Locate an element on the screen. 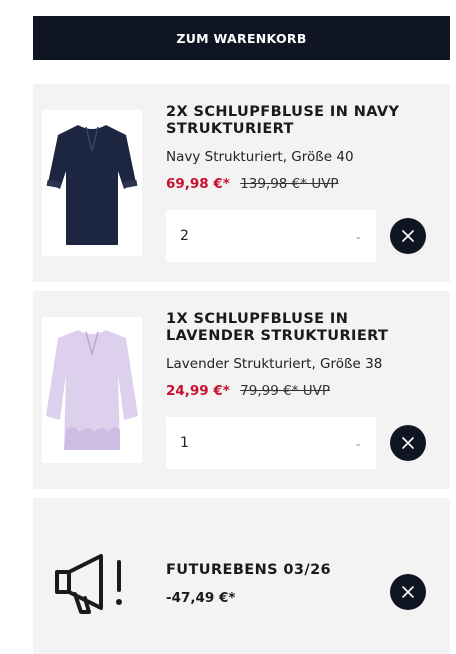 This screenshot has height=654, width=456. lavender-blouse-image is located at coordinates (92, 390).